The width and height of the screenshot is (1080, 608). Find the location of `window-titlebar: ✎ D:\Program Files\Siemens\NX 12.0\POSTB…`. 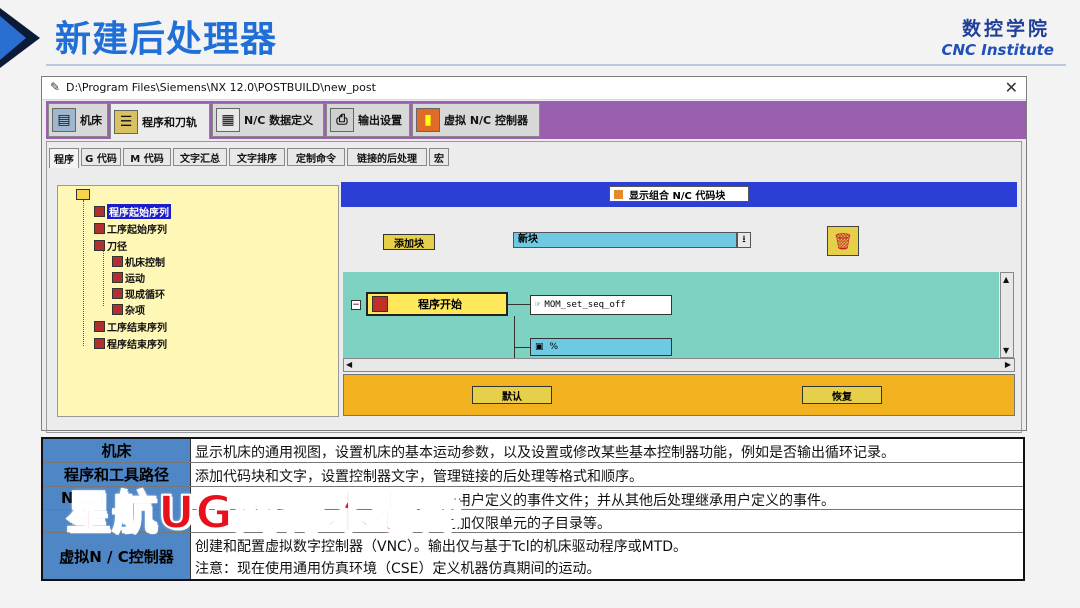

window-titlebar: ✎ D:\Program Files\Siemens\NX 12.0\POSTB… is located at coordinates (534, 88).